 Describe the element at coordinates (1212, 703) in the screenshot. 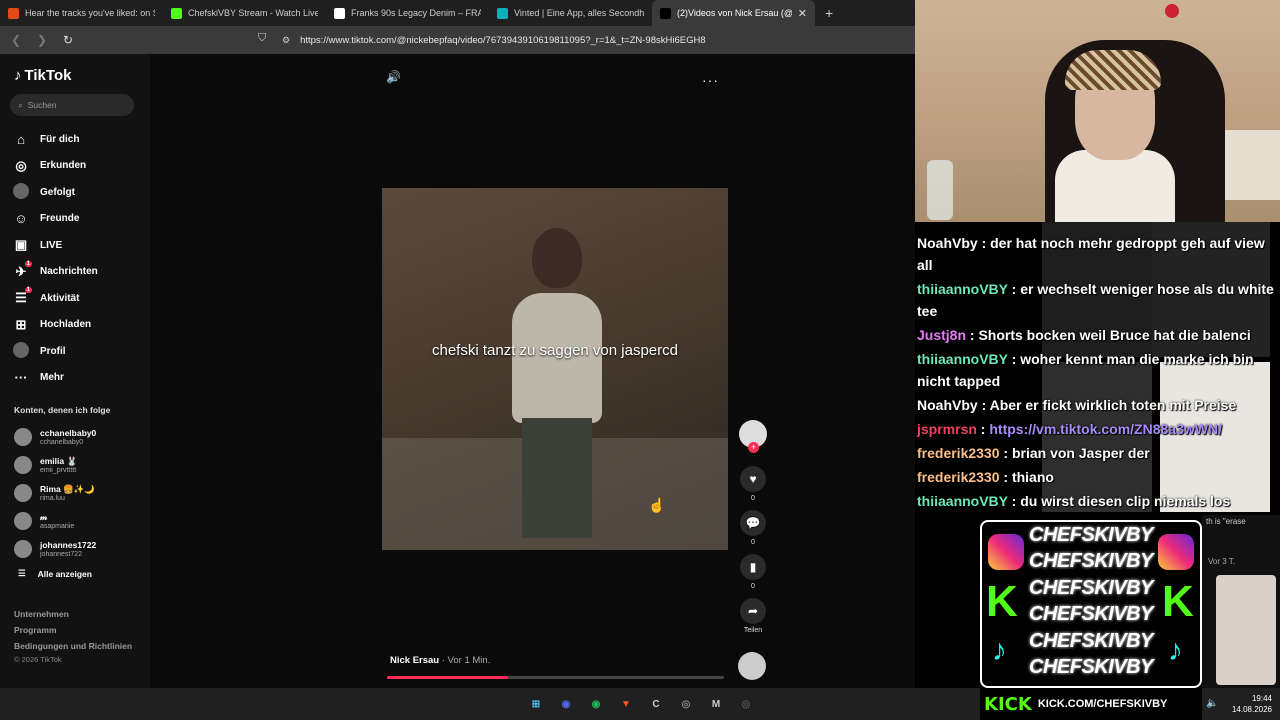

I see `volume-tray-icon: 🔈` at that location.